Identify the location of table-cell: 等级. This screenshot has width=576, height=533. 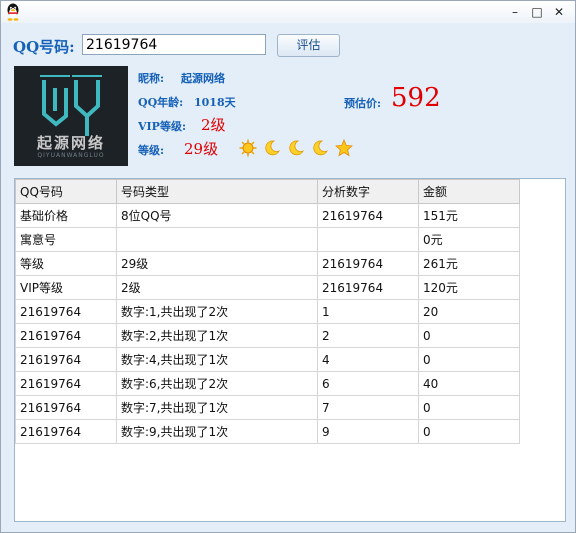
(66, 263).